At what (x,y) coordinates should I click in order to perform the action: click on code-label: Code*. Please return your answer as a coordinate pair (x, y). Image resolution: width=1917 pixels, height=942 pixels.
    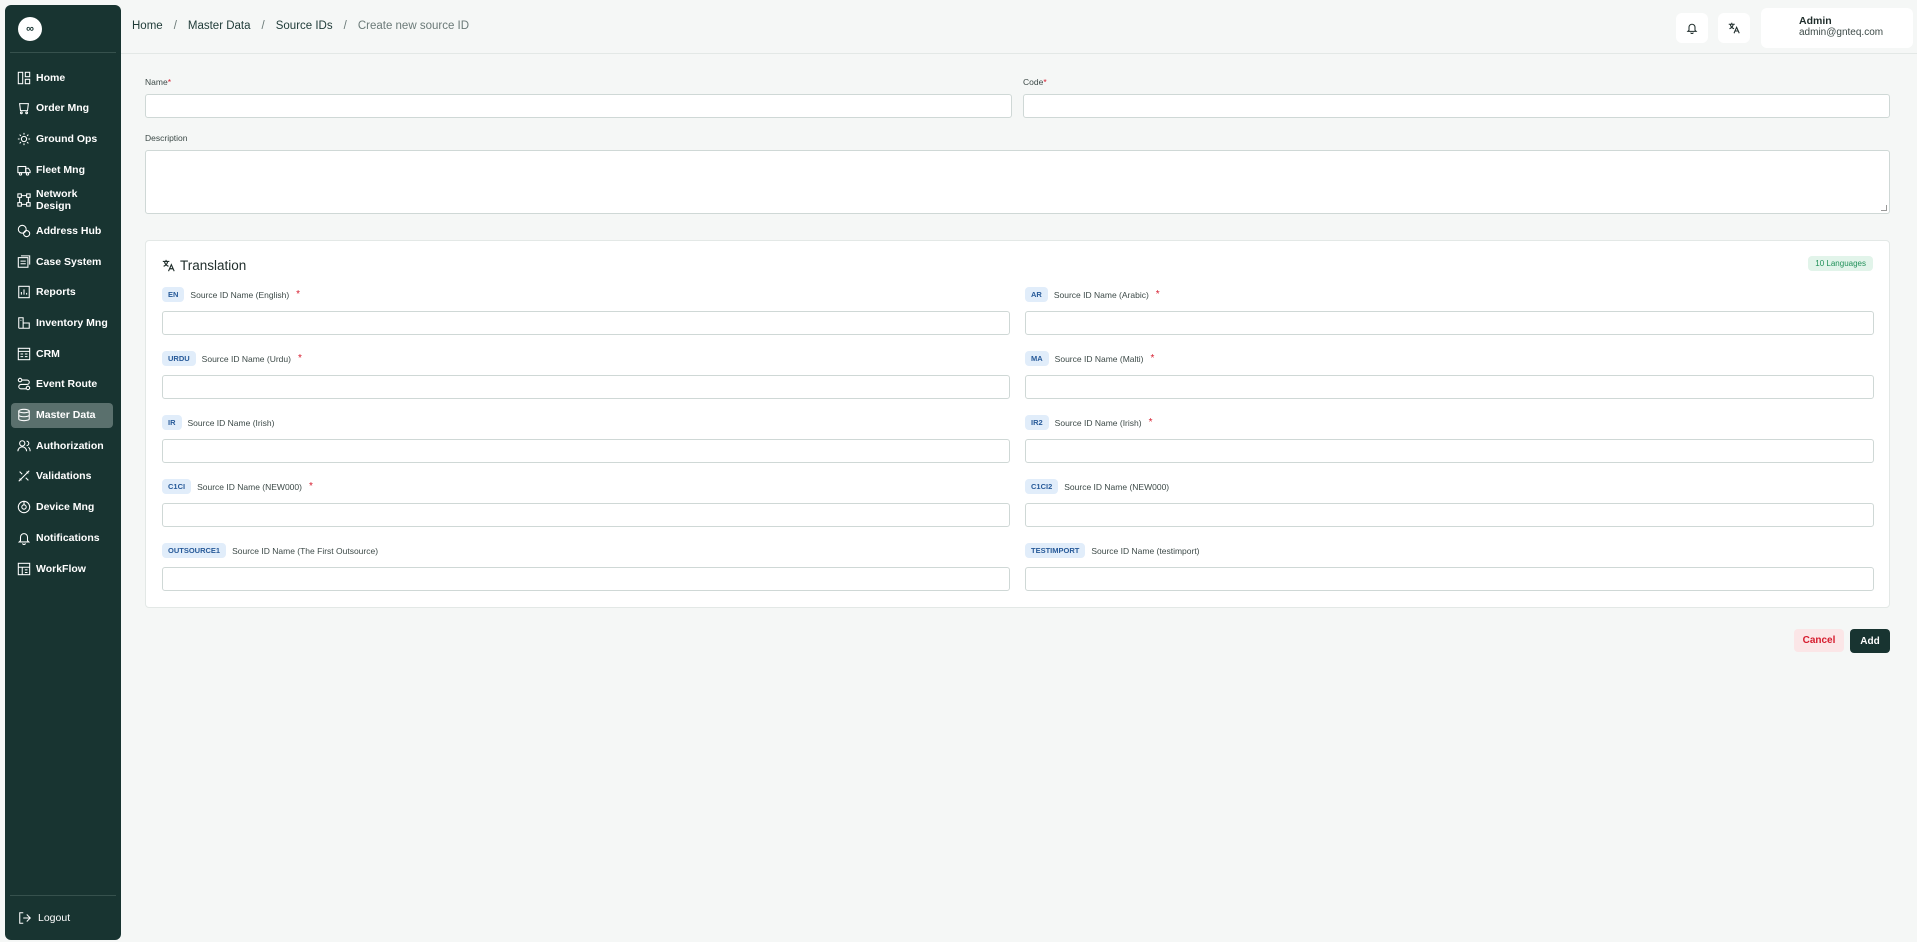
    Looking at the image, I should click on (1035, 82).